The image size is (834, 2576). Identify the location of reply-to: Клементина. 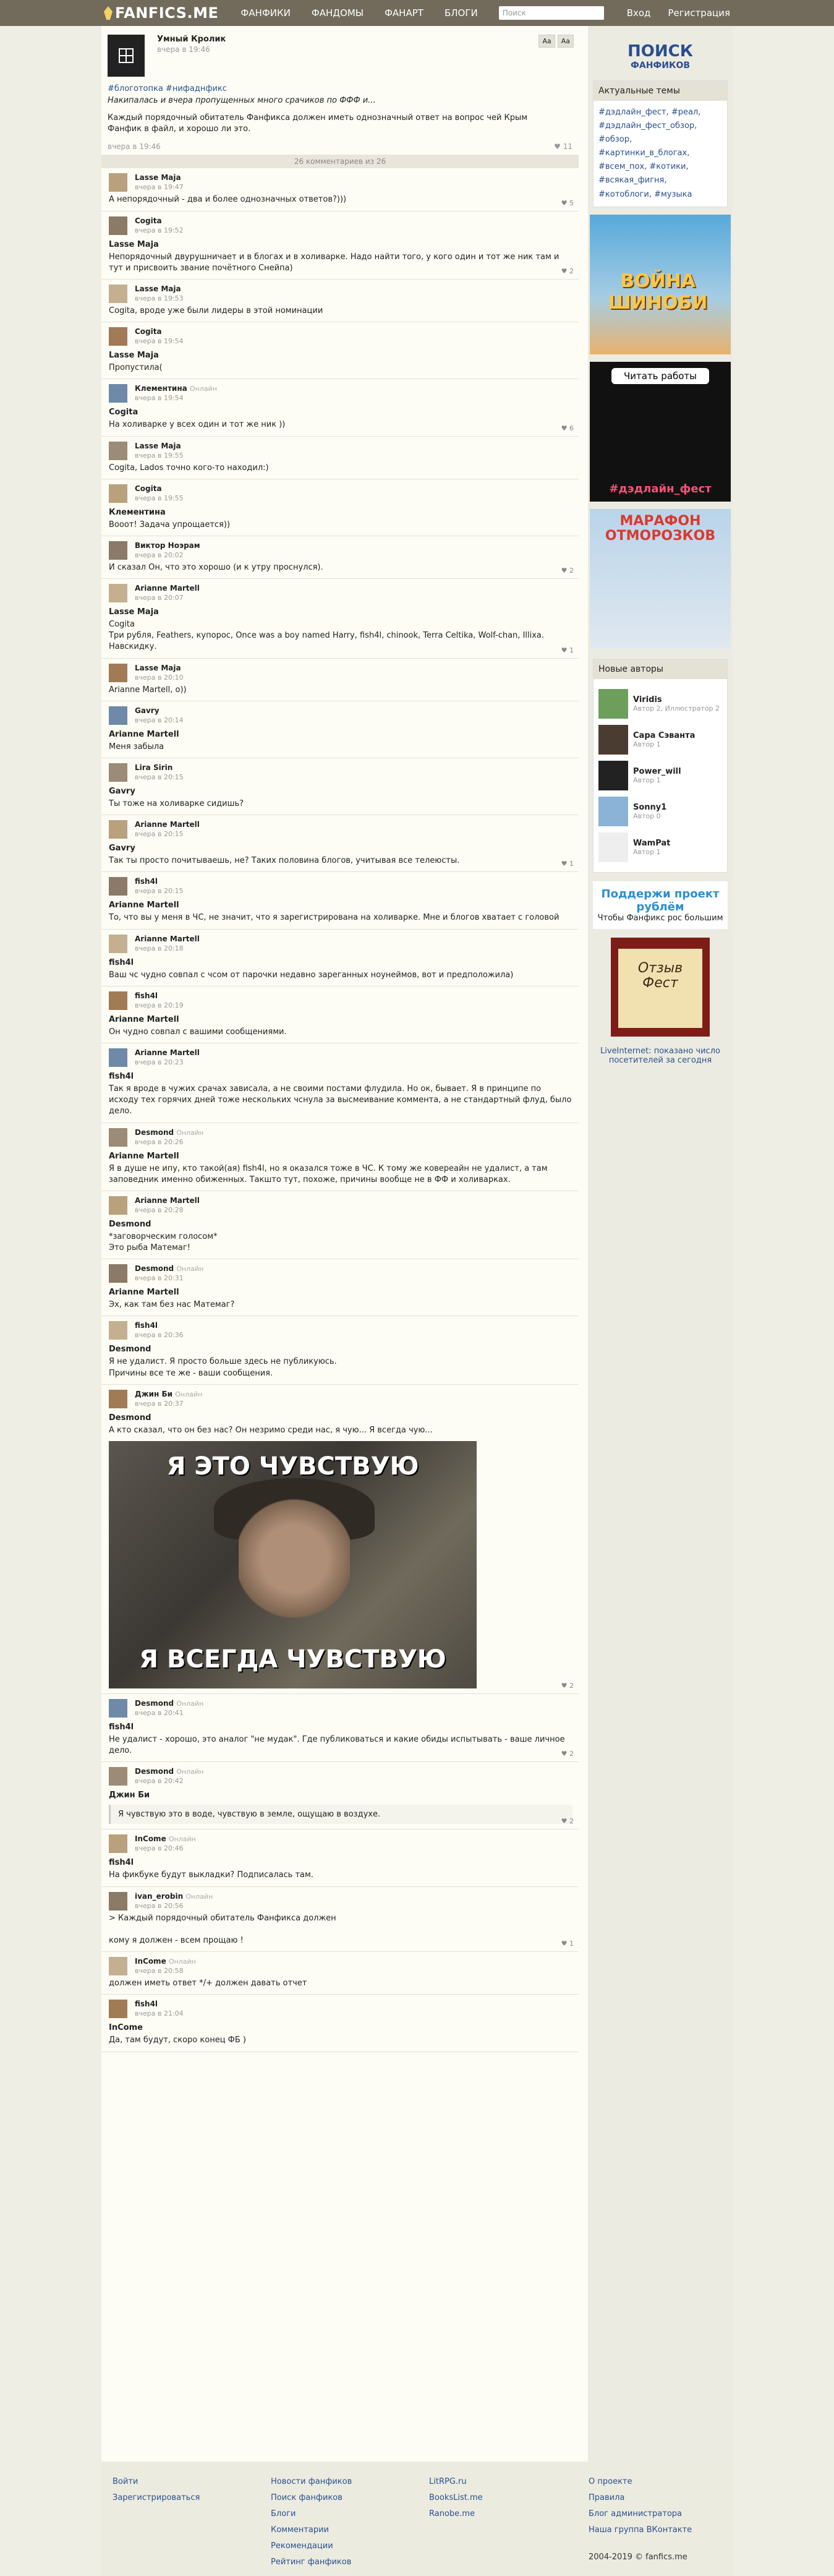
(340, 512).